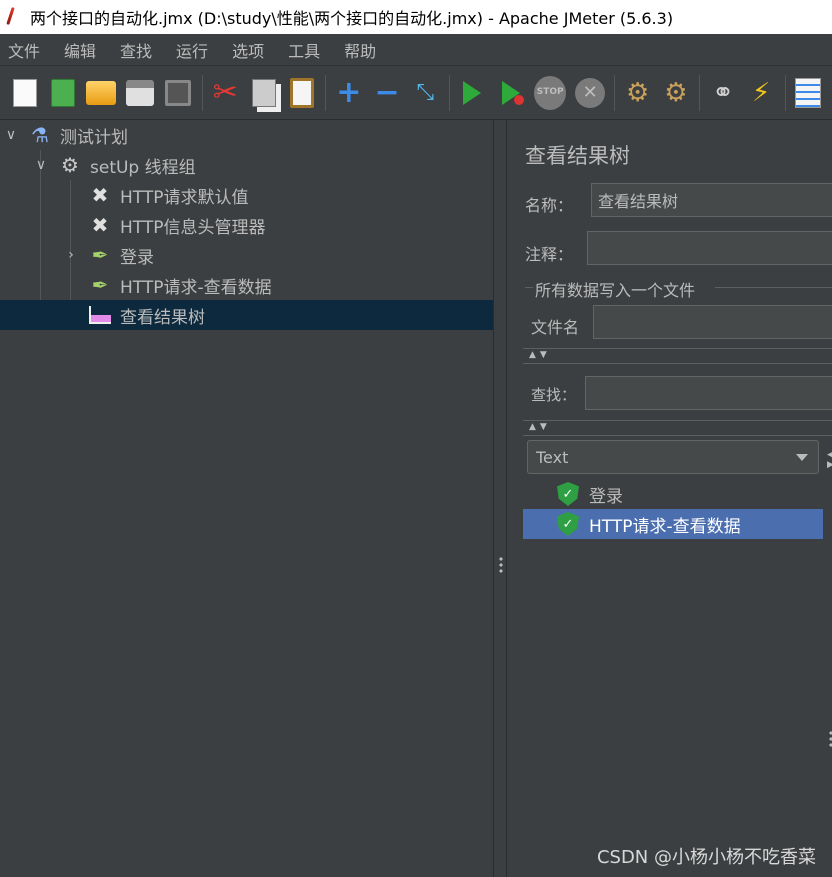  I want to click on broom-icon: ⚡, so click(761, 92).